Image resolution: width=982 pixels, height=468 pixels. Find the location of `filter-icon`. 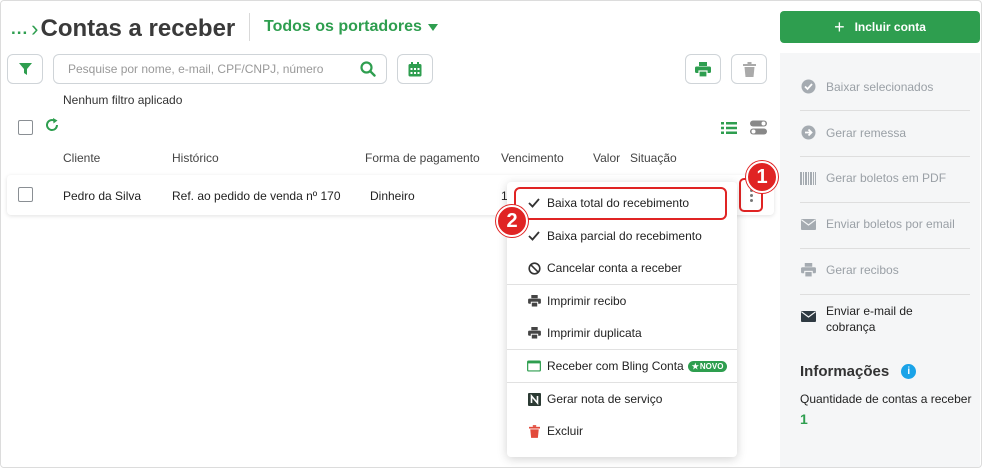

filter-icon is located at coordinates (25, 69).